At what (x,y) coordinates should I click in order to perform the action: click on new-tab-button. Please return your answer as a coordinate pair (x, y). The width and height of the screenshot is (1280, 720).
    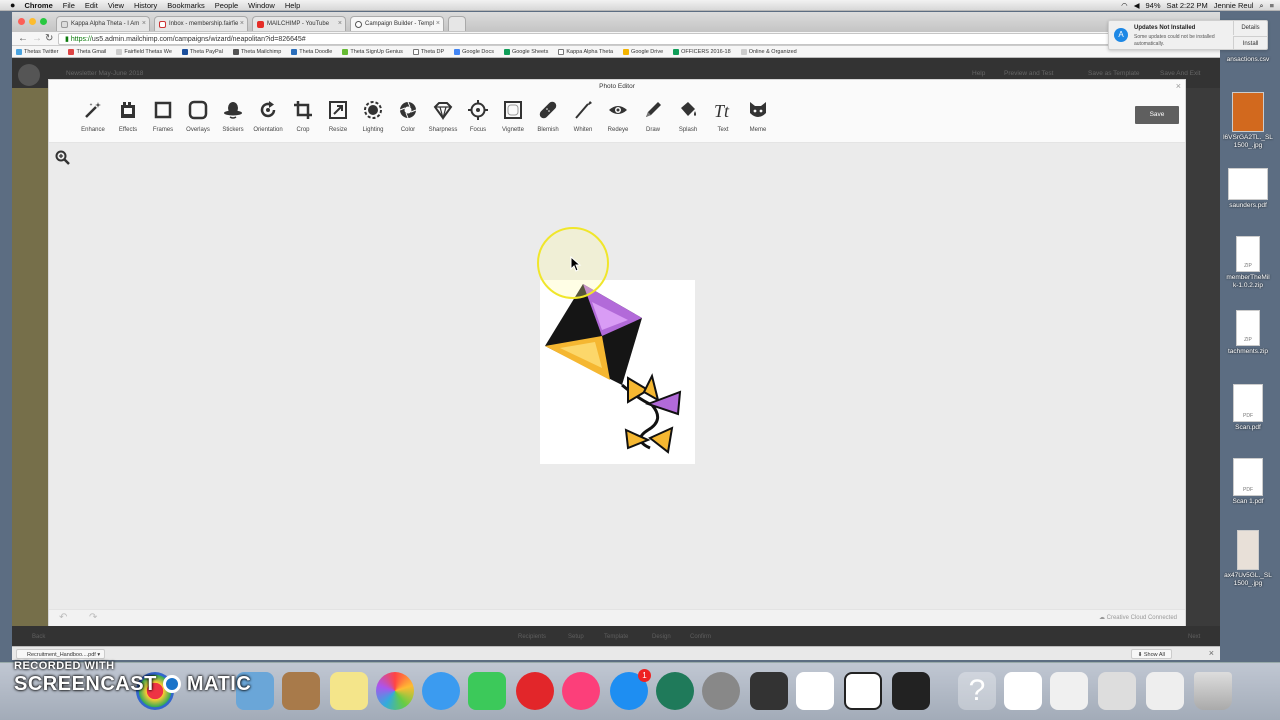
    Looking at the image, I should click on (457, 23).